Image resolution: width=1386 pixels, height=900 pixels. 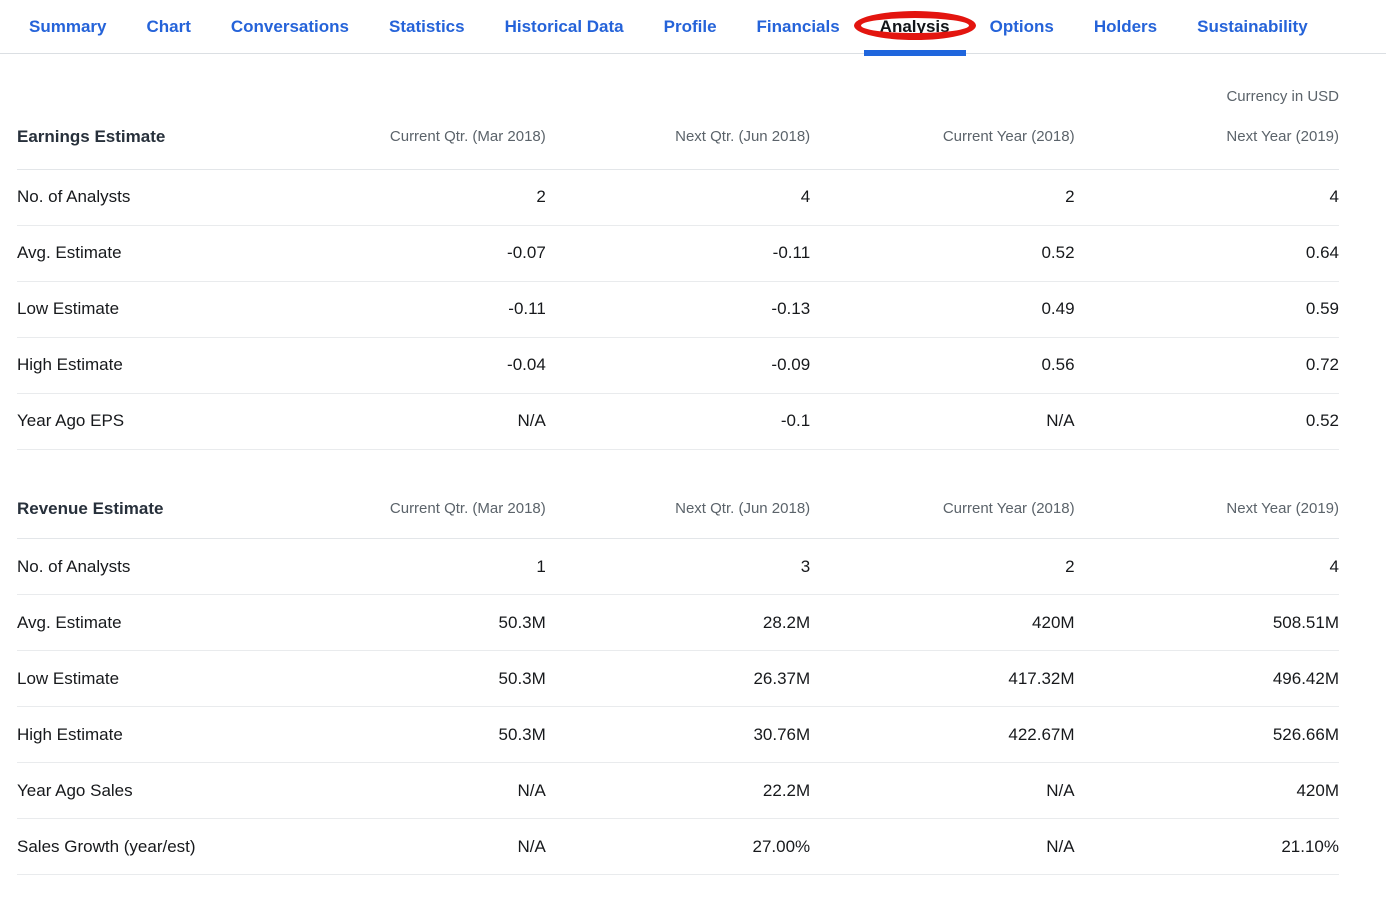 I want to click on cell-value: 26.37M, so click(x=678, y=678).